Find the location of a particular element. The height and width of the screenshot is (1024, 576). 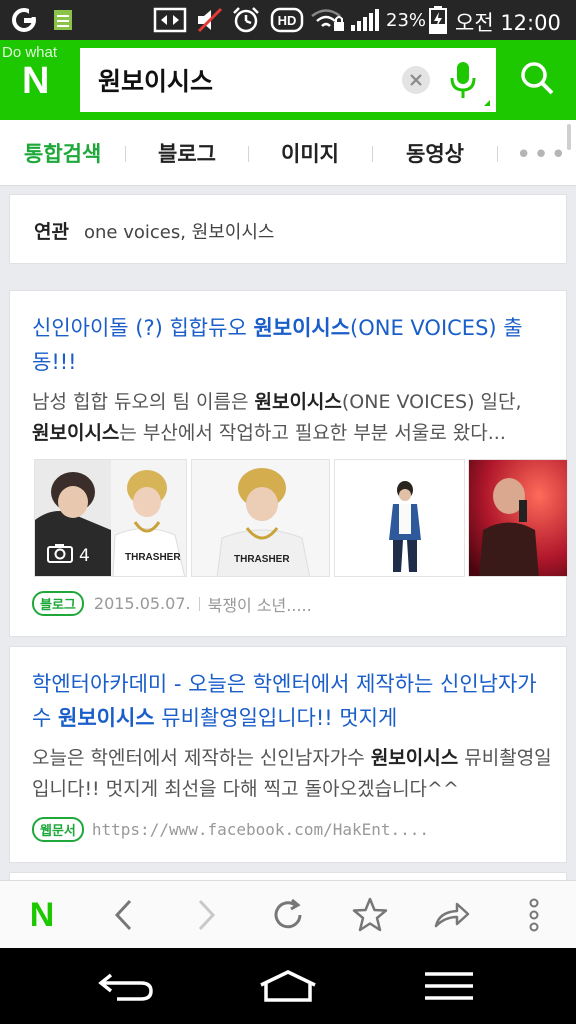

photo-count-badge: 4 is located at coordinates (68, 555).